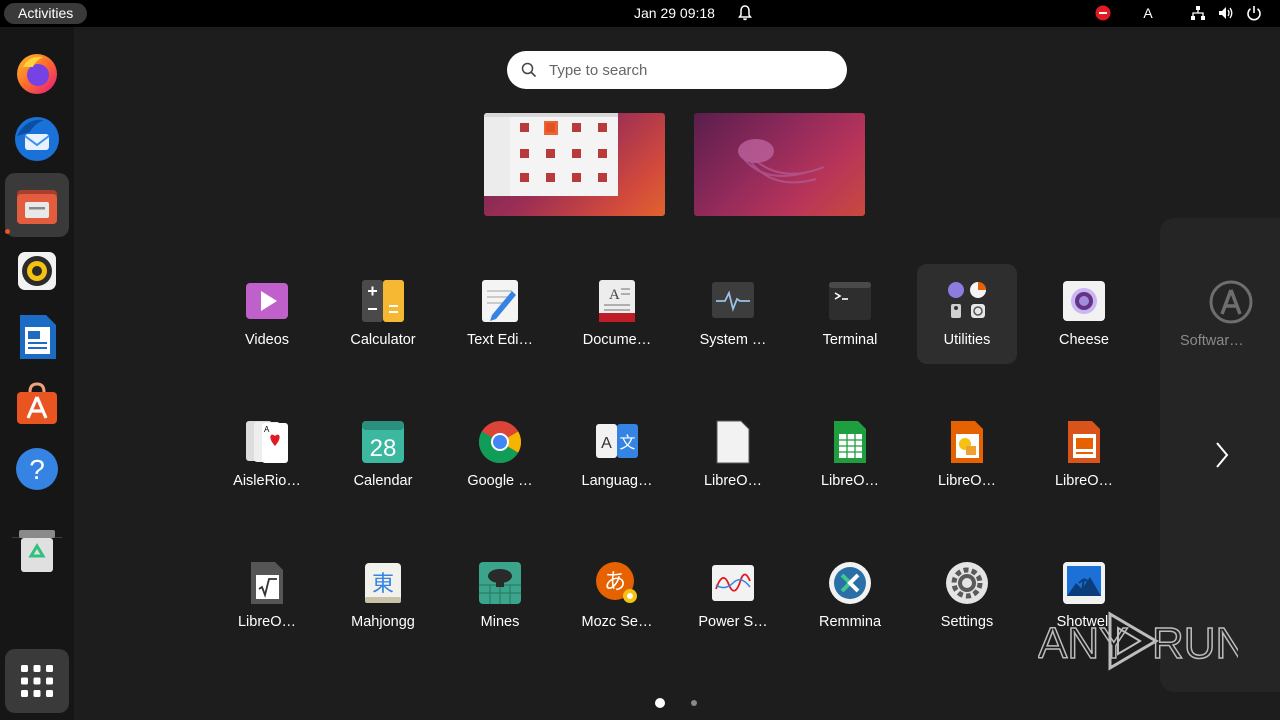  I want to click on dock-help: ?, so click(37, 469).